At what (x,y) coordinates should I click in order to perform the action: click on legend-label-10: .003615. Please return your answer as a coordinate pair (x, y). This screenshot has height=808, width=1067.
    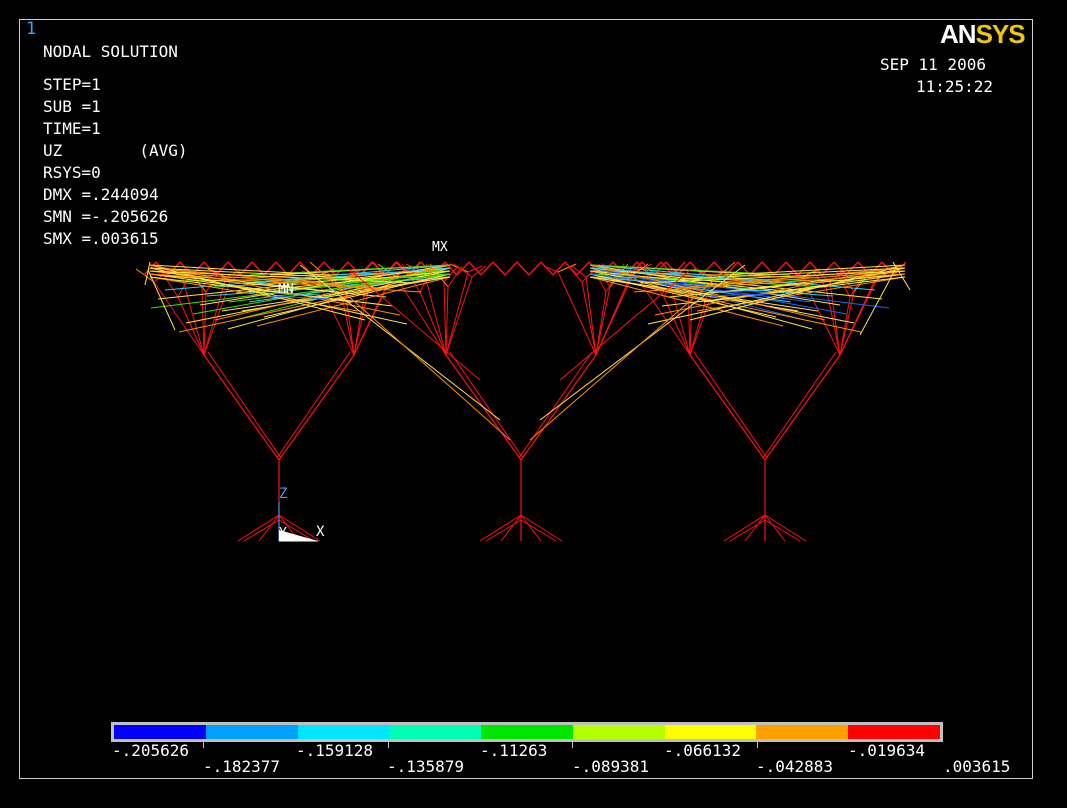
    Looking at the image, I should click on (977, 766).